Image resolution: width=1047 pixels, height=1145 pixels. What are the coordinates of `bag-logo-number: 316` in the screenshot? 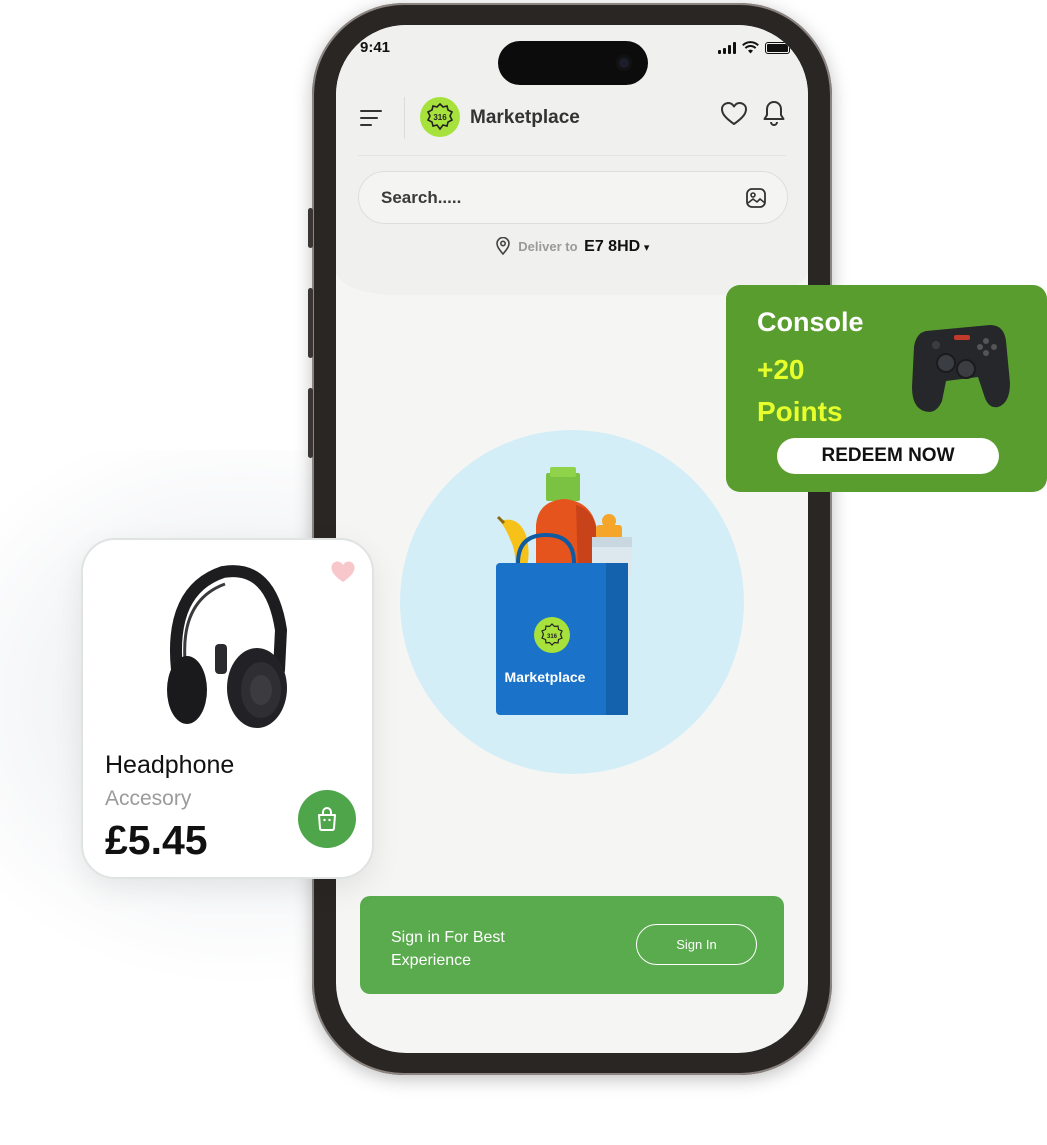 It's located at (552, 637).